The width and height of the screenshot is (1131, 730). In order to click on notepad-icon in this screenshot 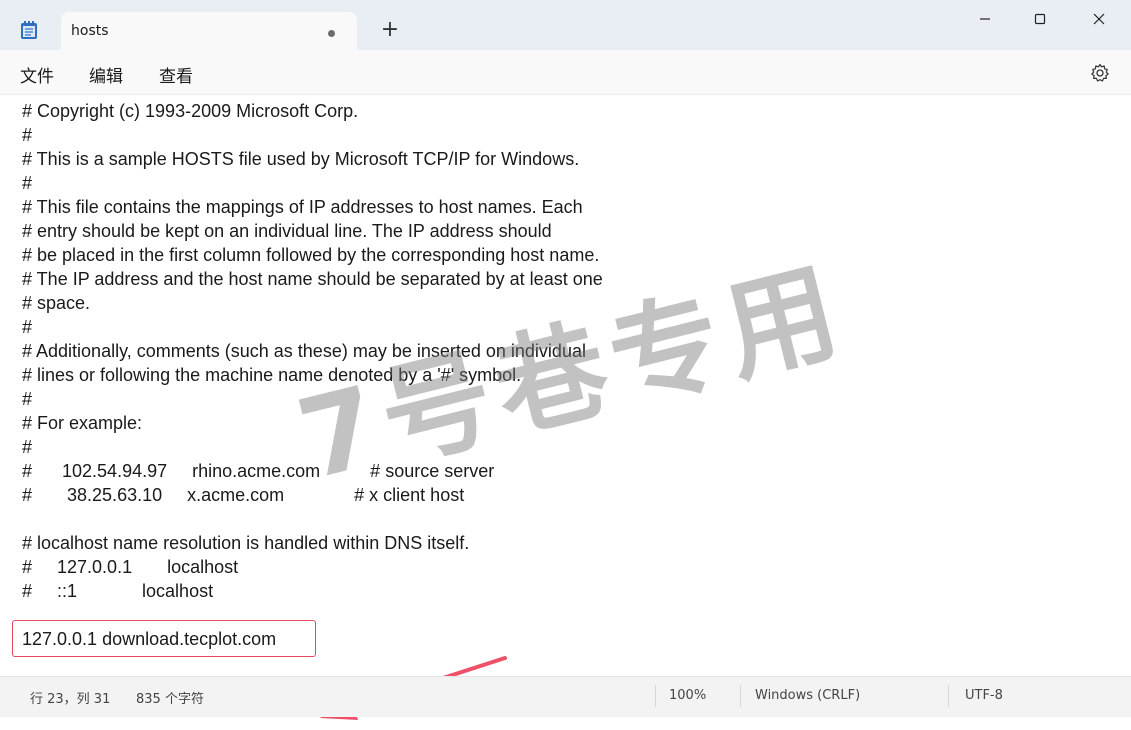, I will do `click(29, 30)`.